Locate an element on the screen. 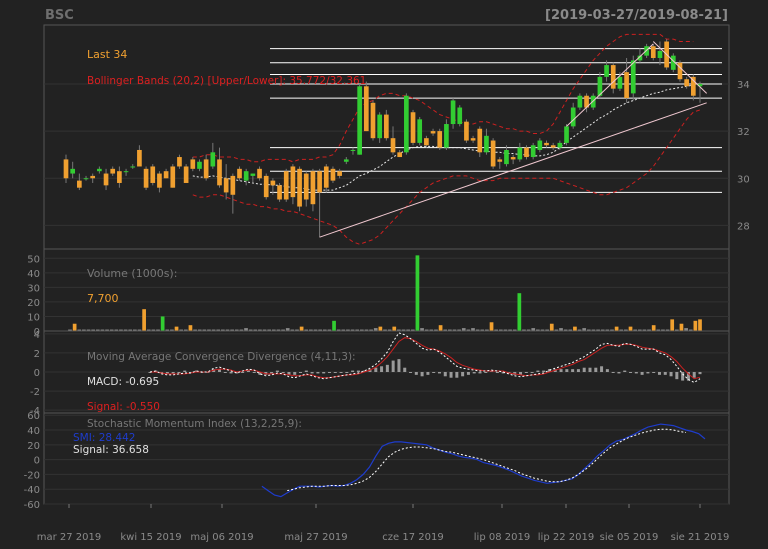 The width and height of the screenshot is (768, 549). volume-last-value: 7,700 is located at coordinates (103, 298).